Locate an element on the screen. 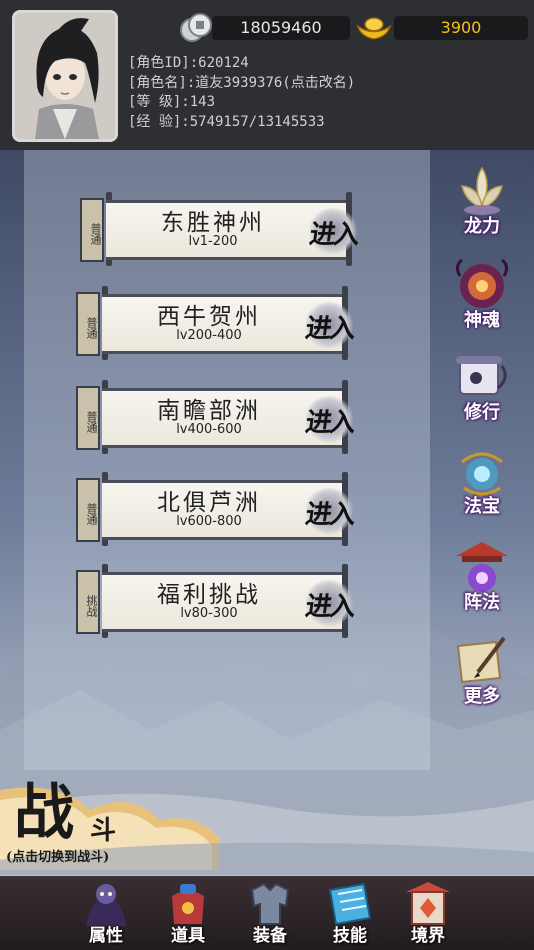 The height and width of the screenshot is (950, 534). battle-switch-banner: 战 斗 (点击切换到战斗) is located at coordinates (267, 817).